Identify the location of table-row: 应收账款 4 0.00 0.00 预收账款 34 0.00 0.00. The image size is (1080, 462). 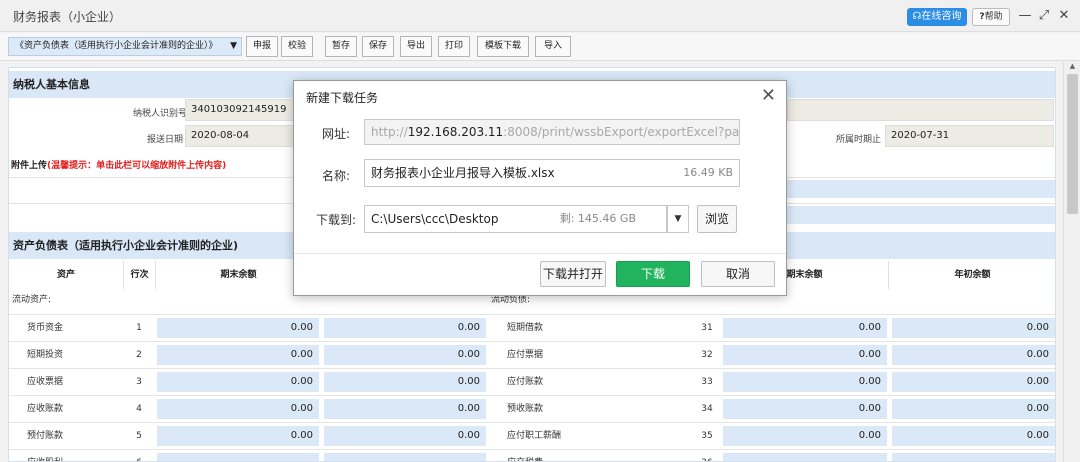
(532, 408).